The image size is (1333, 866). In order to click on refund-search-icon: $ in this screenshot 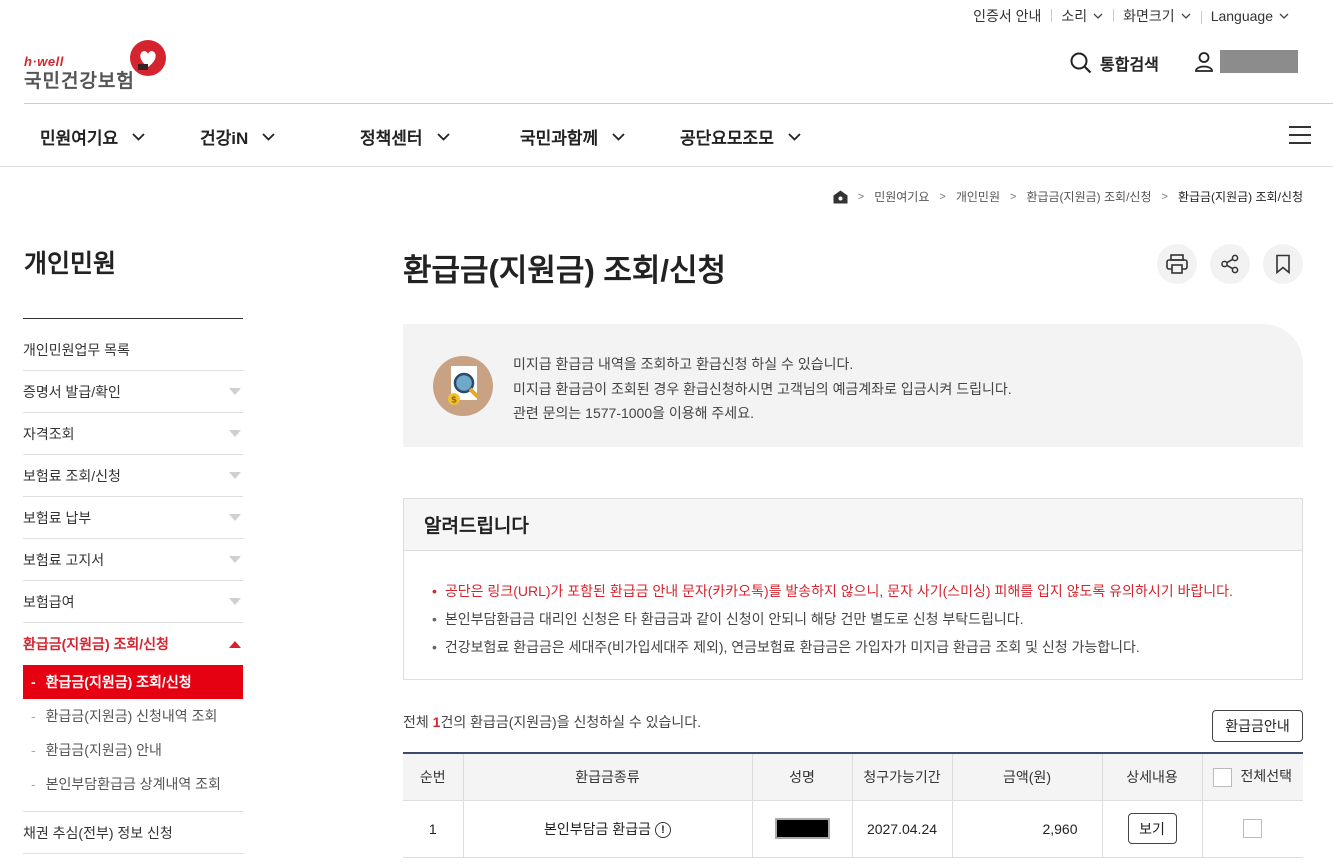, I will do `click(463, 386)`.